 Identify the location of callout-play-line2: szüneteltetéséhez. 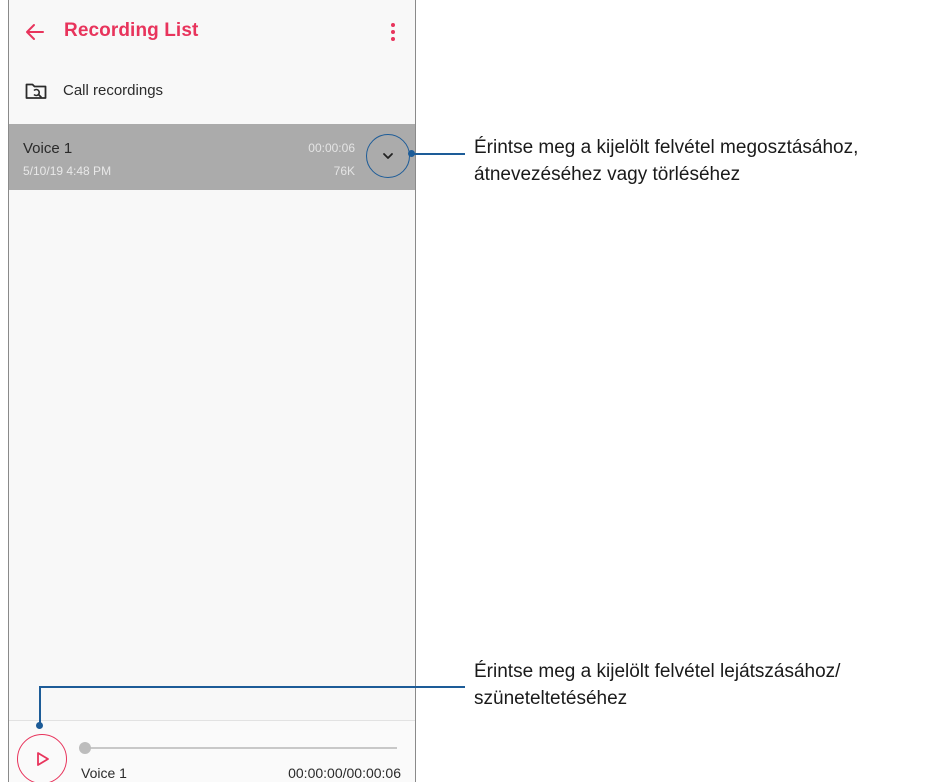
(551, 698).